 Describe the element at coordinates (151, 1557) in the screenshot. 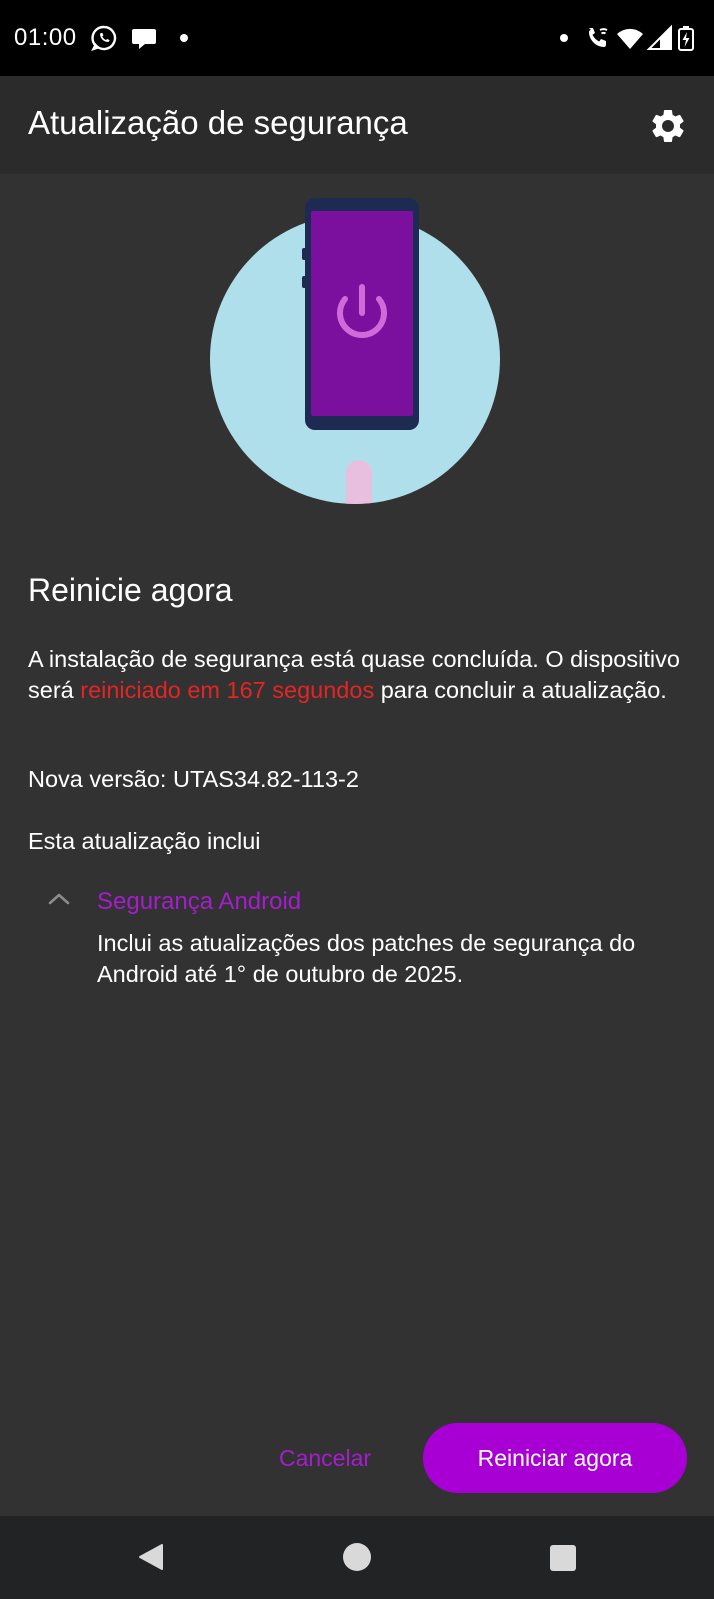

I see `back-icon` at that location.